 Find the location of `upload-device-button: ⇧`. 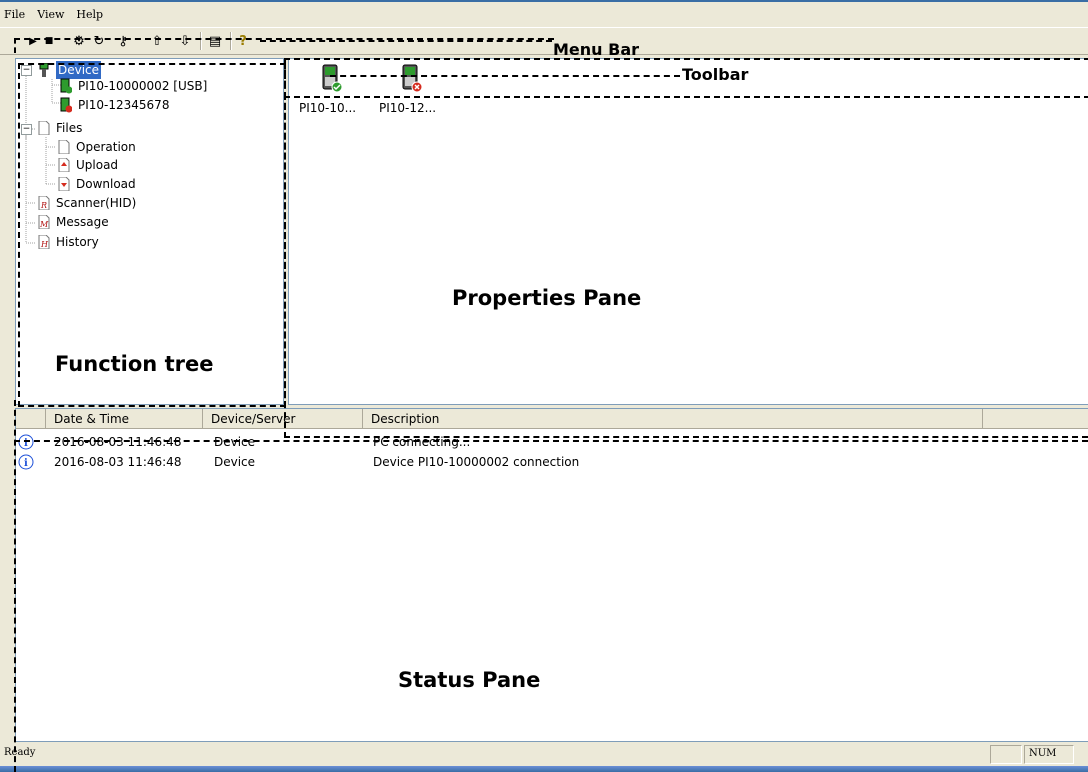

upload-device-button: ⇧ is located at coordinates (157, 41).